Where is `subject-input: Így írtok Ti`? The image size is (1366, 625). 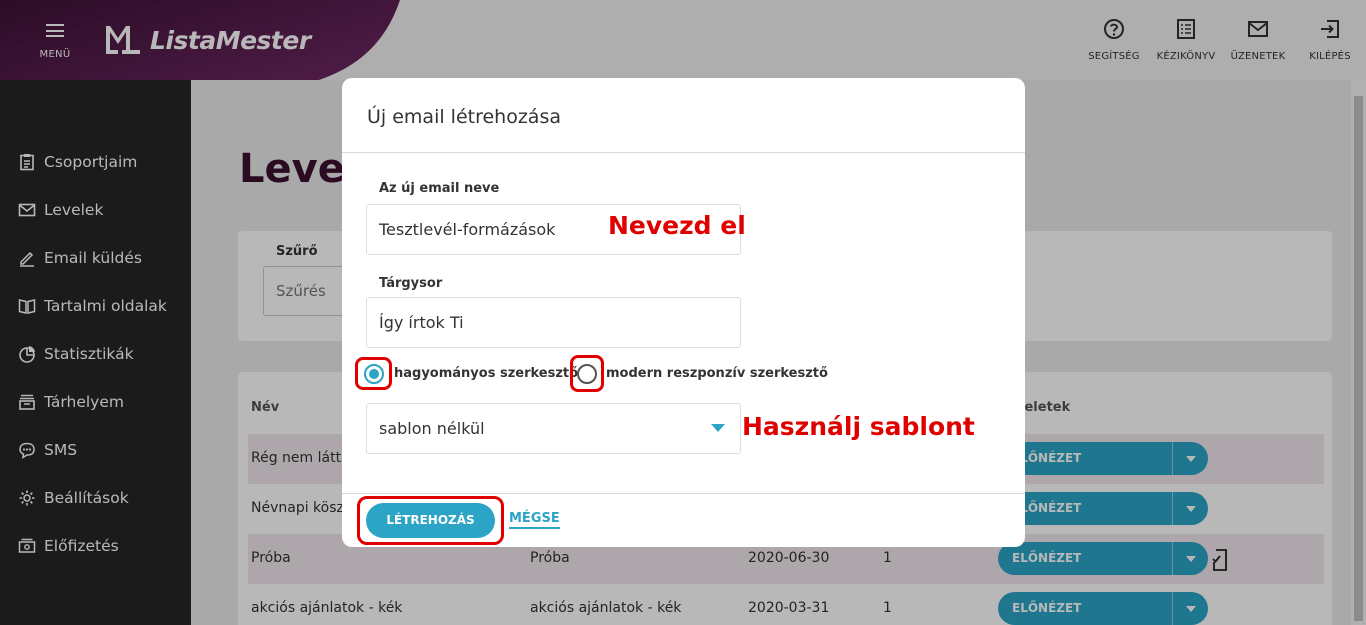 subject-input: Így írtok Ti is located at coordinates (553, 322).